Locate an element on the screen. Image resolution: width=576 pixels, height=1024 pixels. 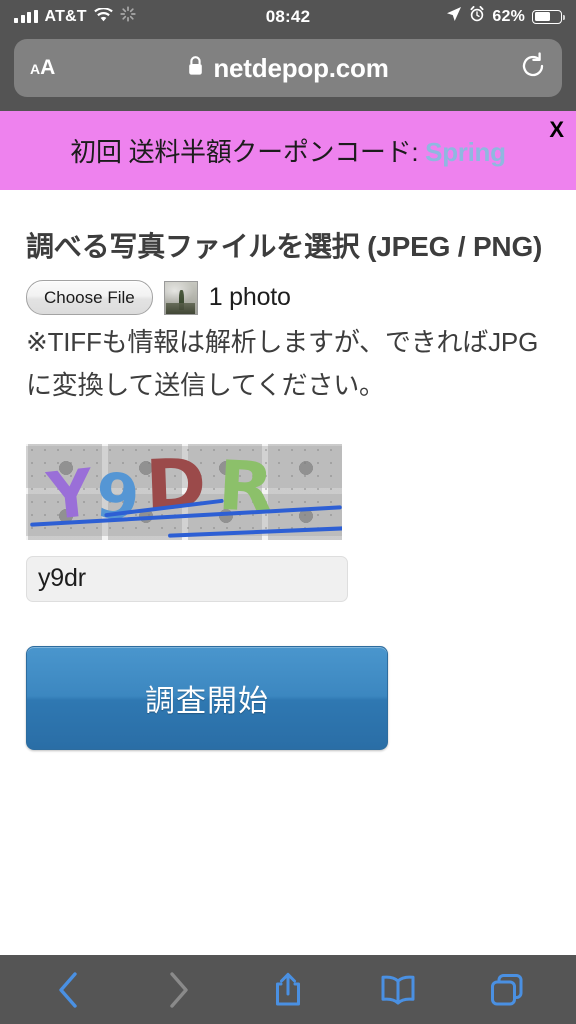
battery-icon is located at coordinates (549, 16).